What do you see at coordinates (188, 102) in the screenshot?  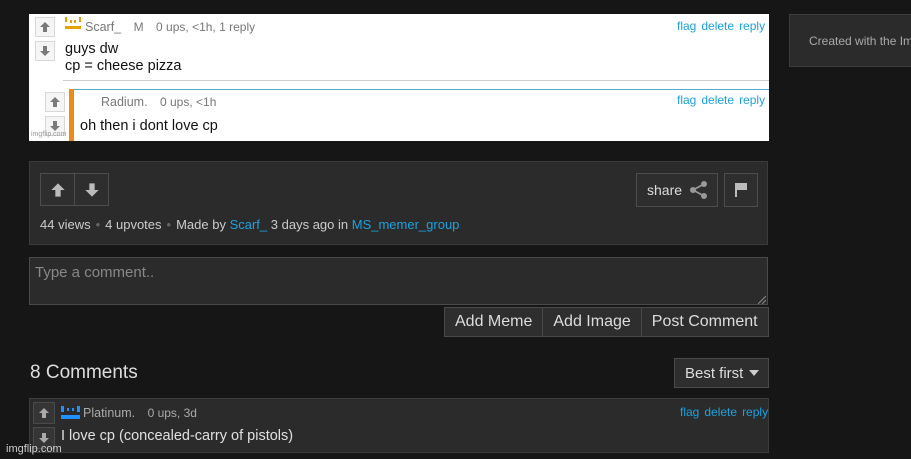 I see `comment-meta: 0 ups, <1h` at bounding box center [188, 102].